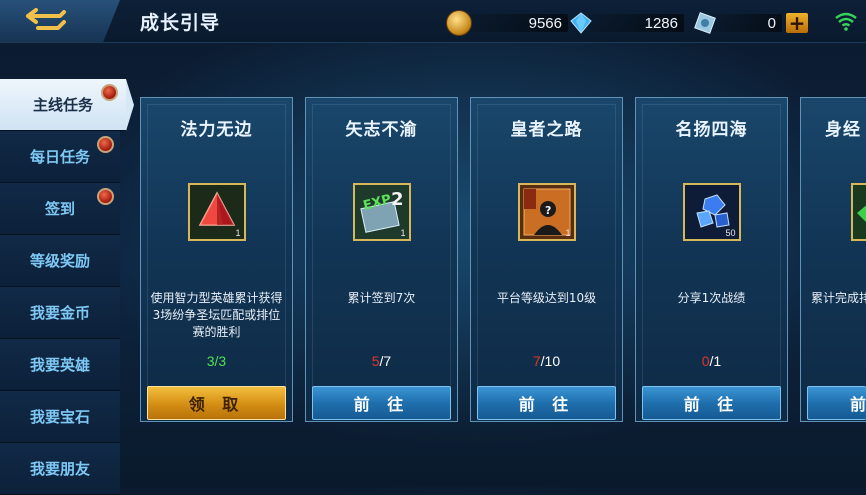  What do you see at coordinates (546, 130) in the screenshot?
I see `card-title: 皇者之路` at bounding box center [546, 130].